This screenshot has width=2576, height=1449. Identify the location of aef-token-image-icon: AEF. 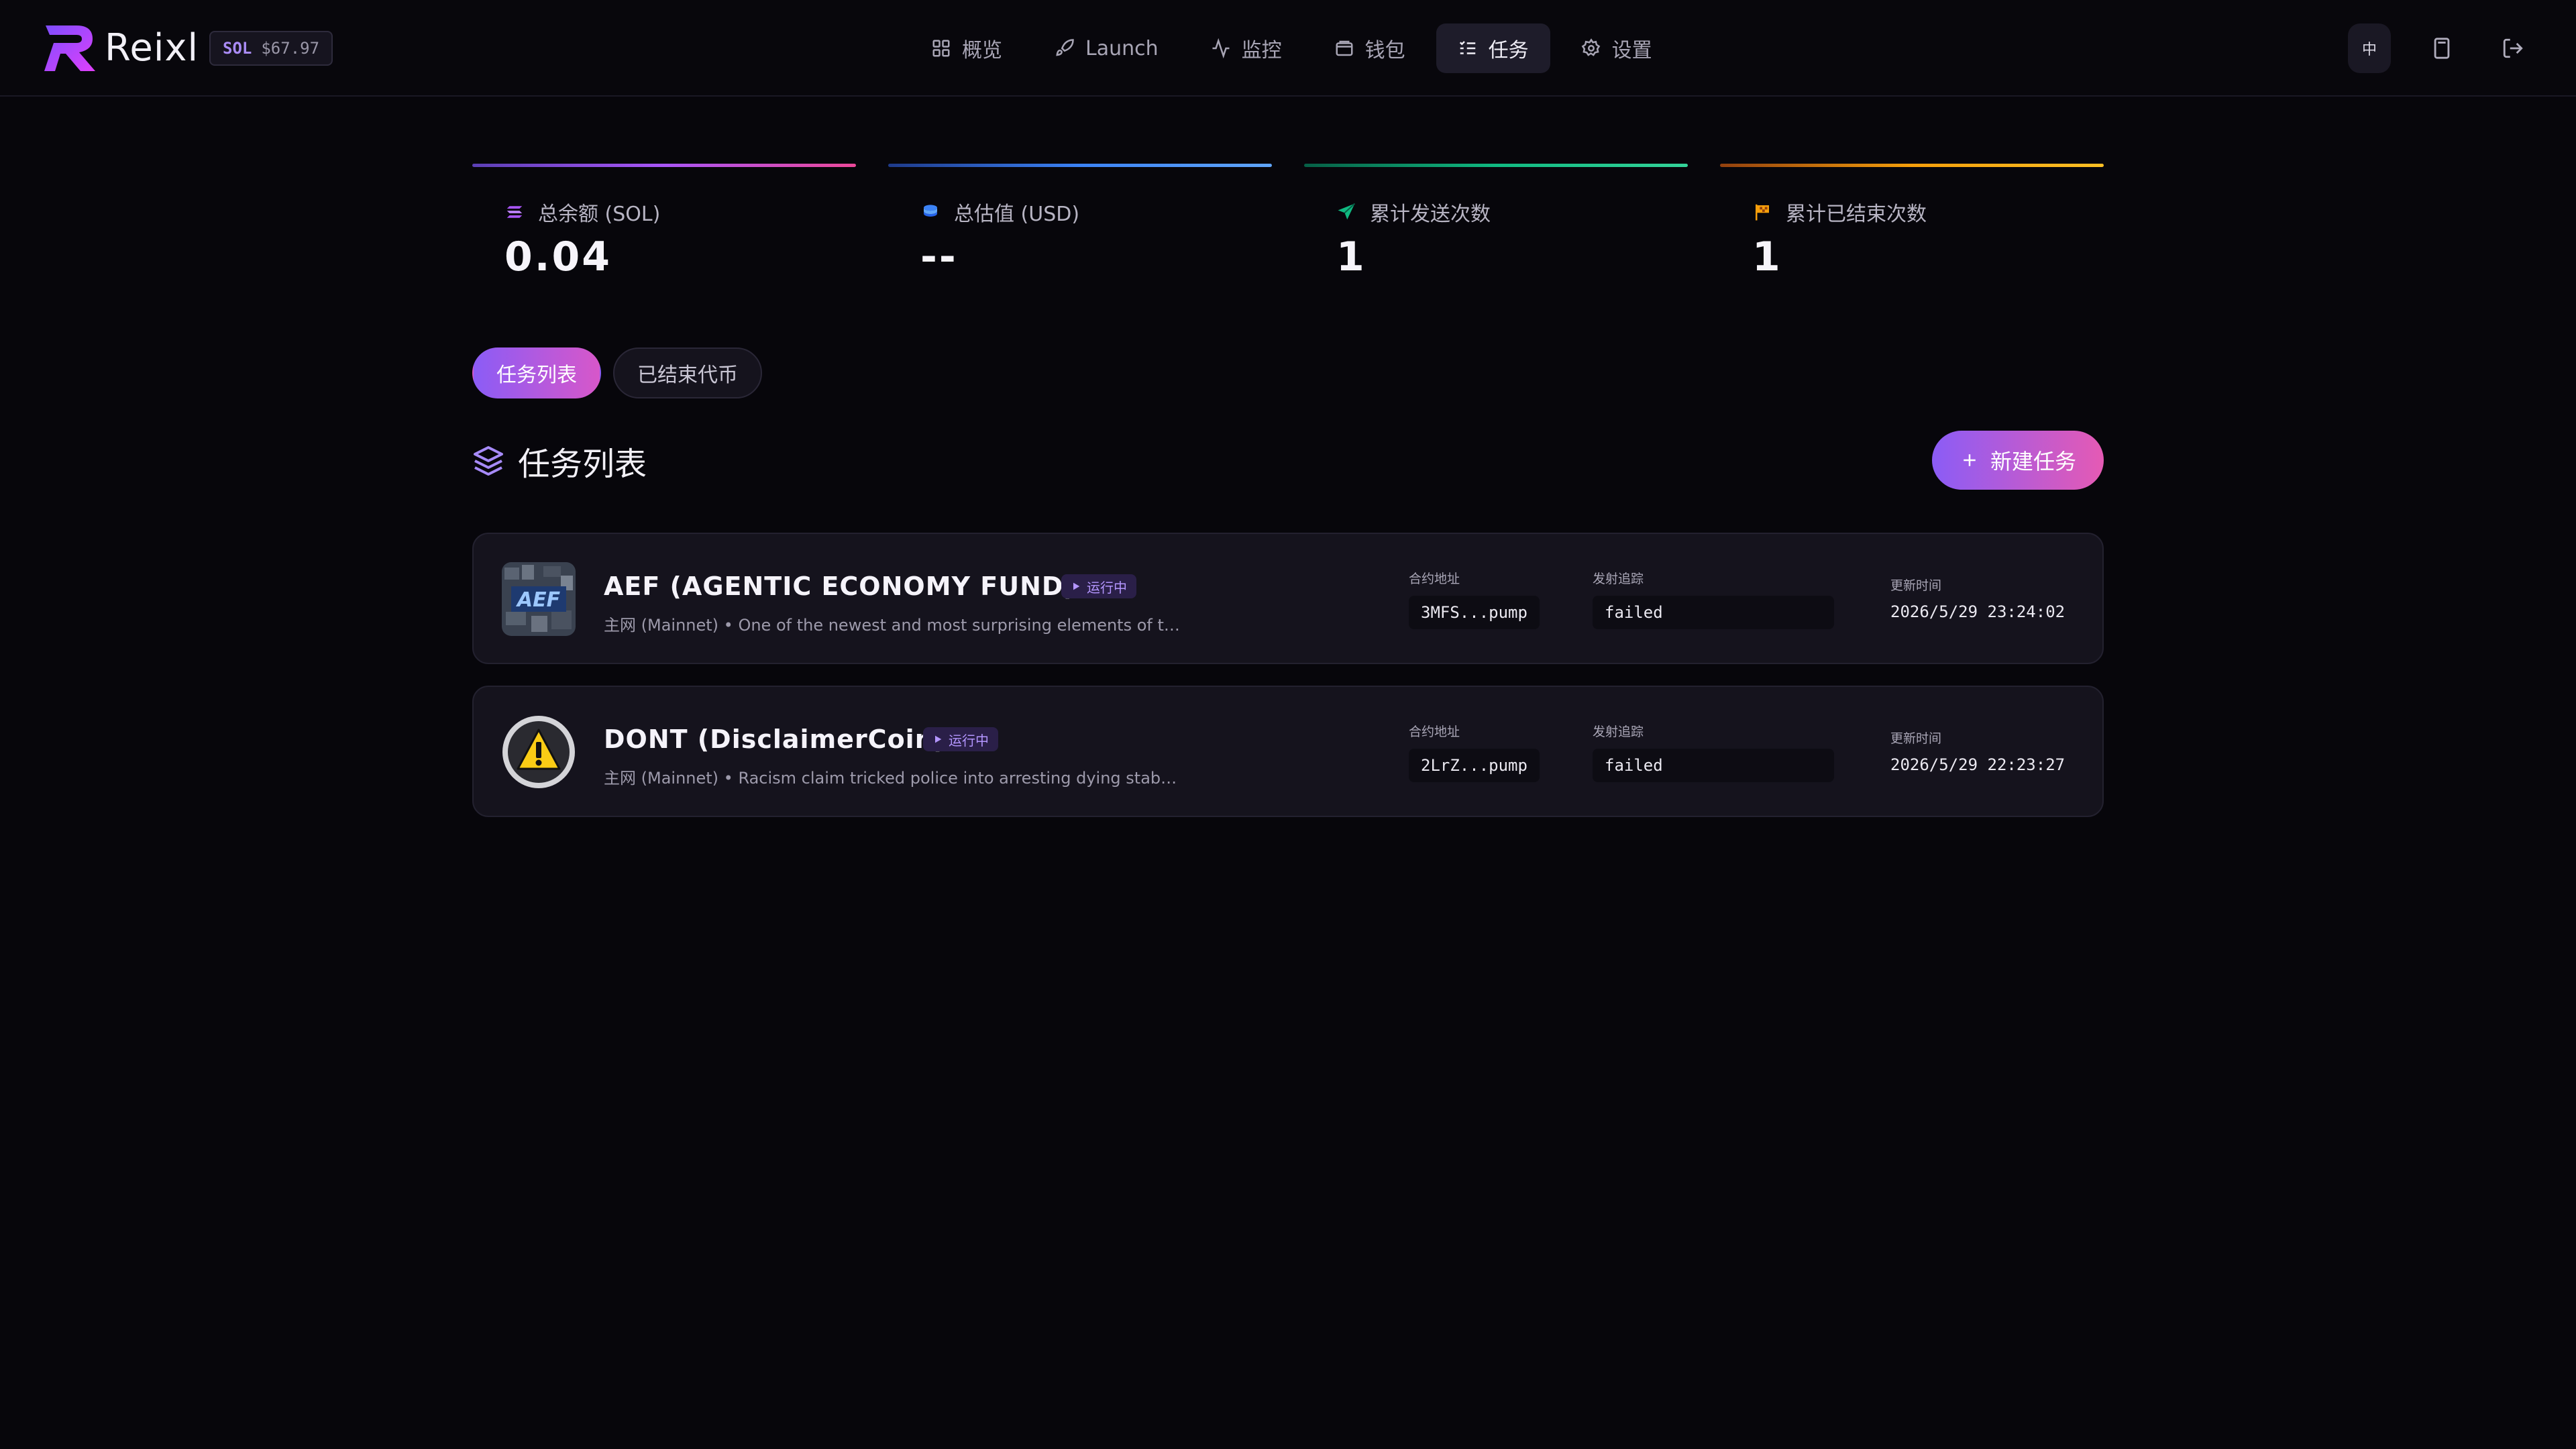
(539, 599).